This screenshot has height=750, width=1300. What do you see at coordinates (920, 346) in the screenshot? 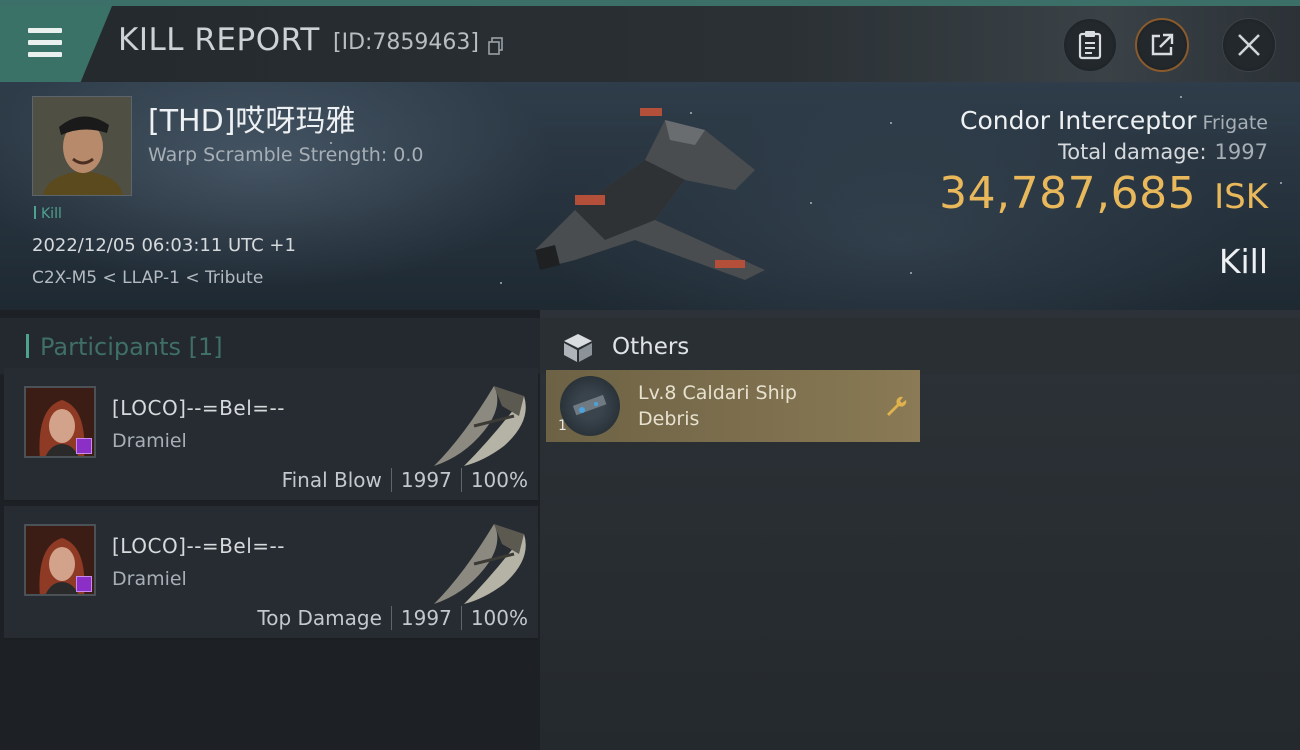
I see `others-header: Others` at bounding box center [920, 346].